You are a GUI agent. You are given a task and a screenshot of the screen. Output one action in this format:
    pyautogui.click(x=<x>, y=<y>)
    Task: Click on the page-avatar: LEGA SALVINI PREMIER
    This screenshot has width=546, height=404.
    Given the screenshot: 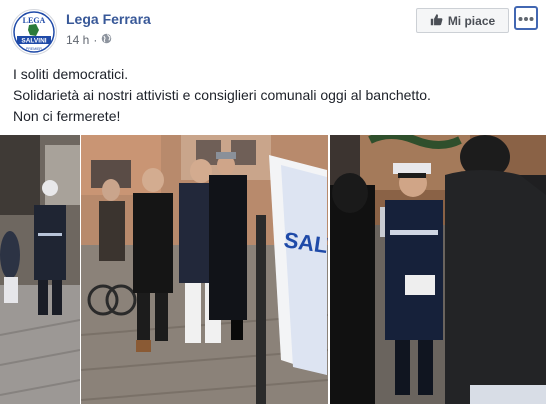 What is the action you would take?
    pyautogui.click(x=34, y=32)
    